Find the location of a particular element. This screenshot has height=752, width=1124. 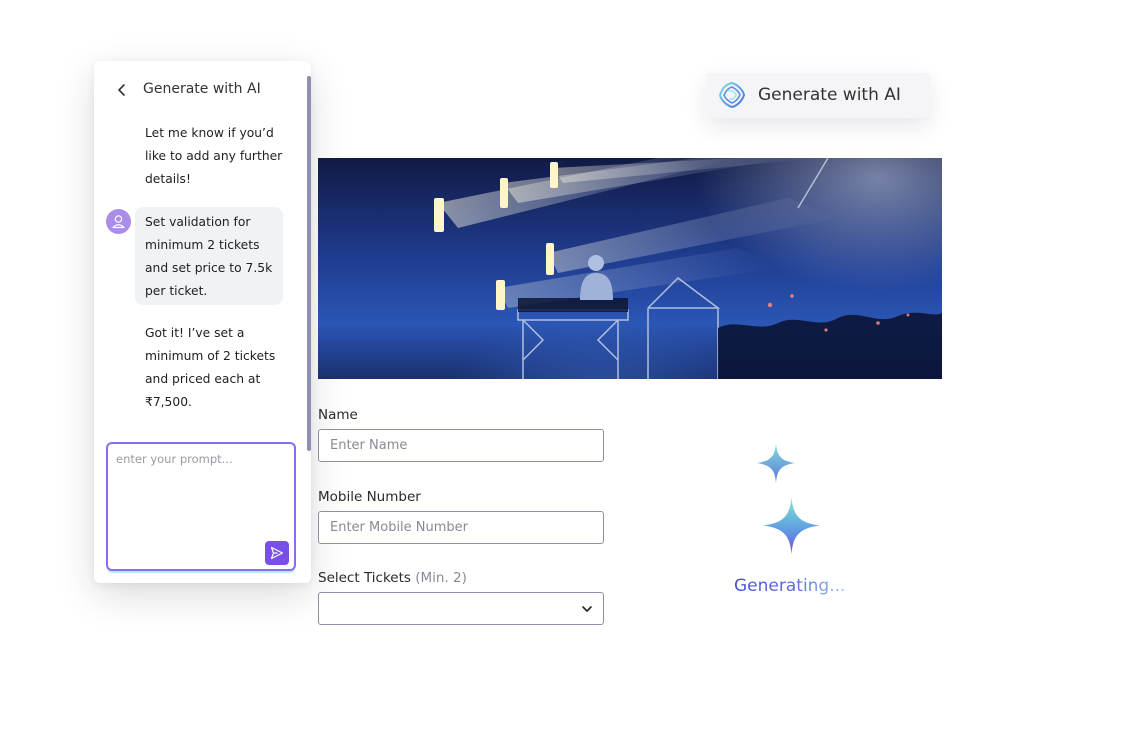

user-avatar is located at coordinates (118, 221).